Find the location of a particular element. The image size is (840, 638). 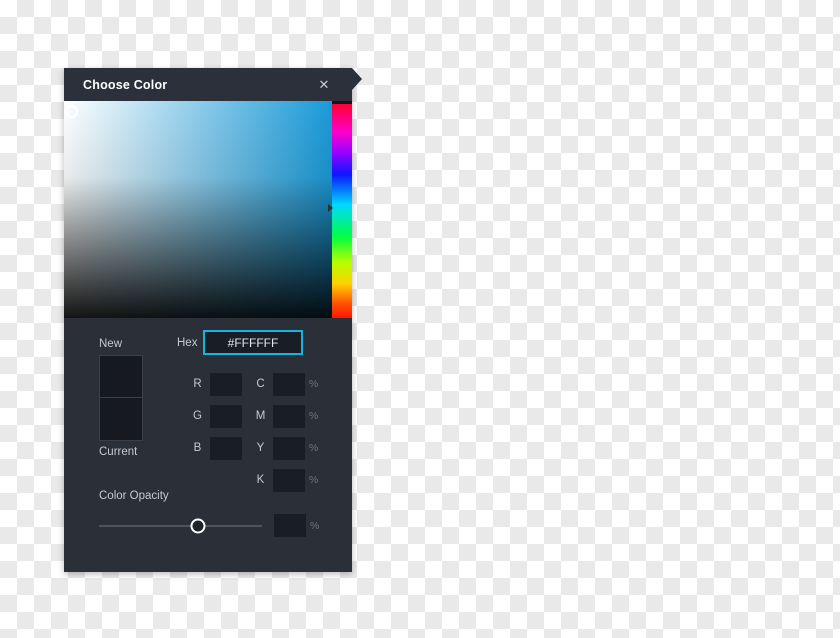

color-opacity-block: Color Opacity % is located at coordinates (210, 513).